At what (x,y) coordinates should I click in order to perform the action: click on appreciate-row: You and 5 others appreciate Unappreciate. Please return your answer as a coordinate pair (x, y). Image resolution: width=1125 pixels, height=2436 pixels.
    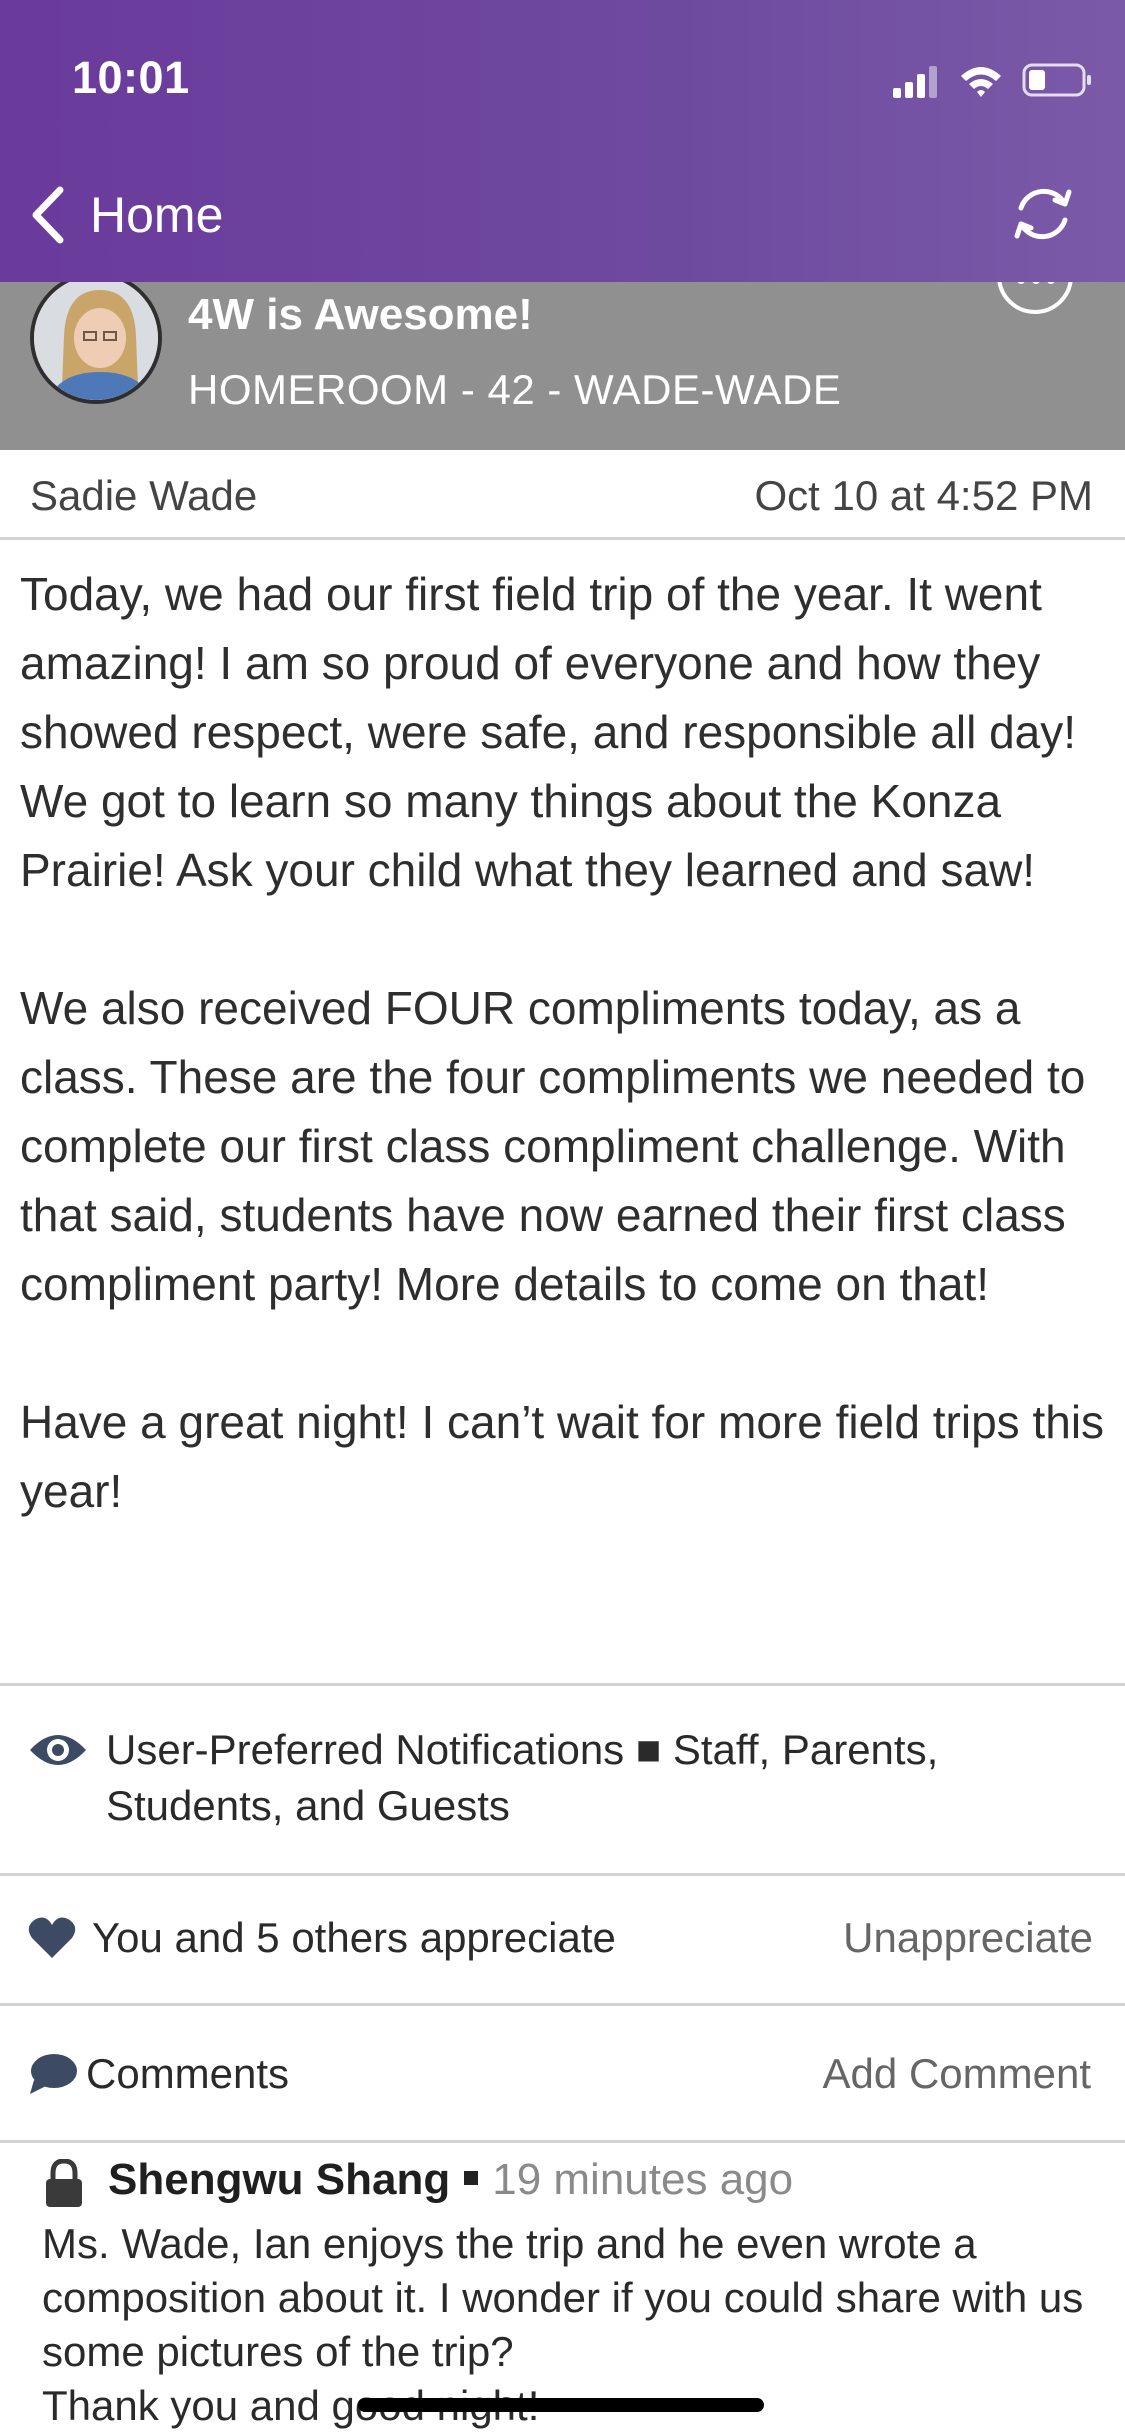
    Looking at the image, I should click on (562, 1939).